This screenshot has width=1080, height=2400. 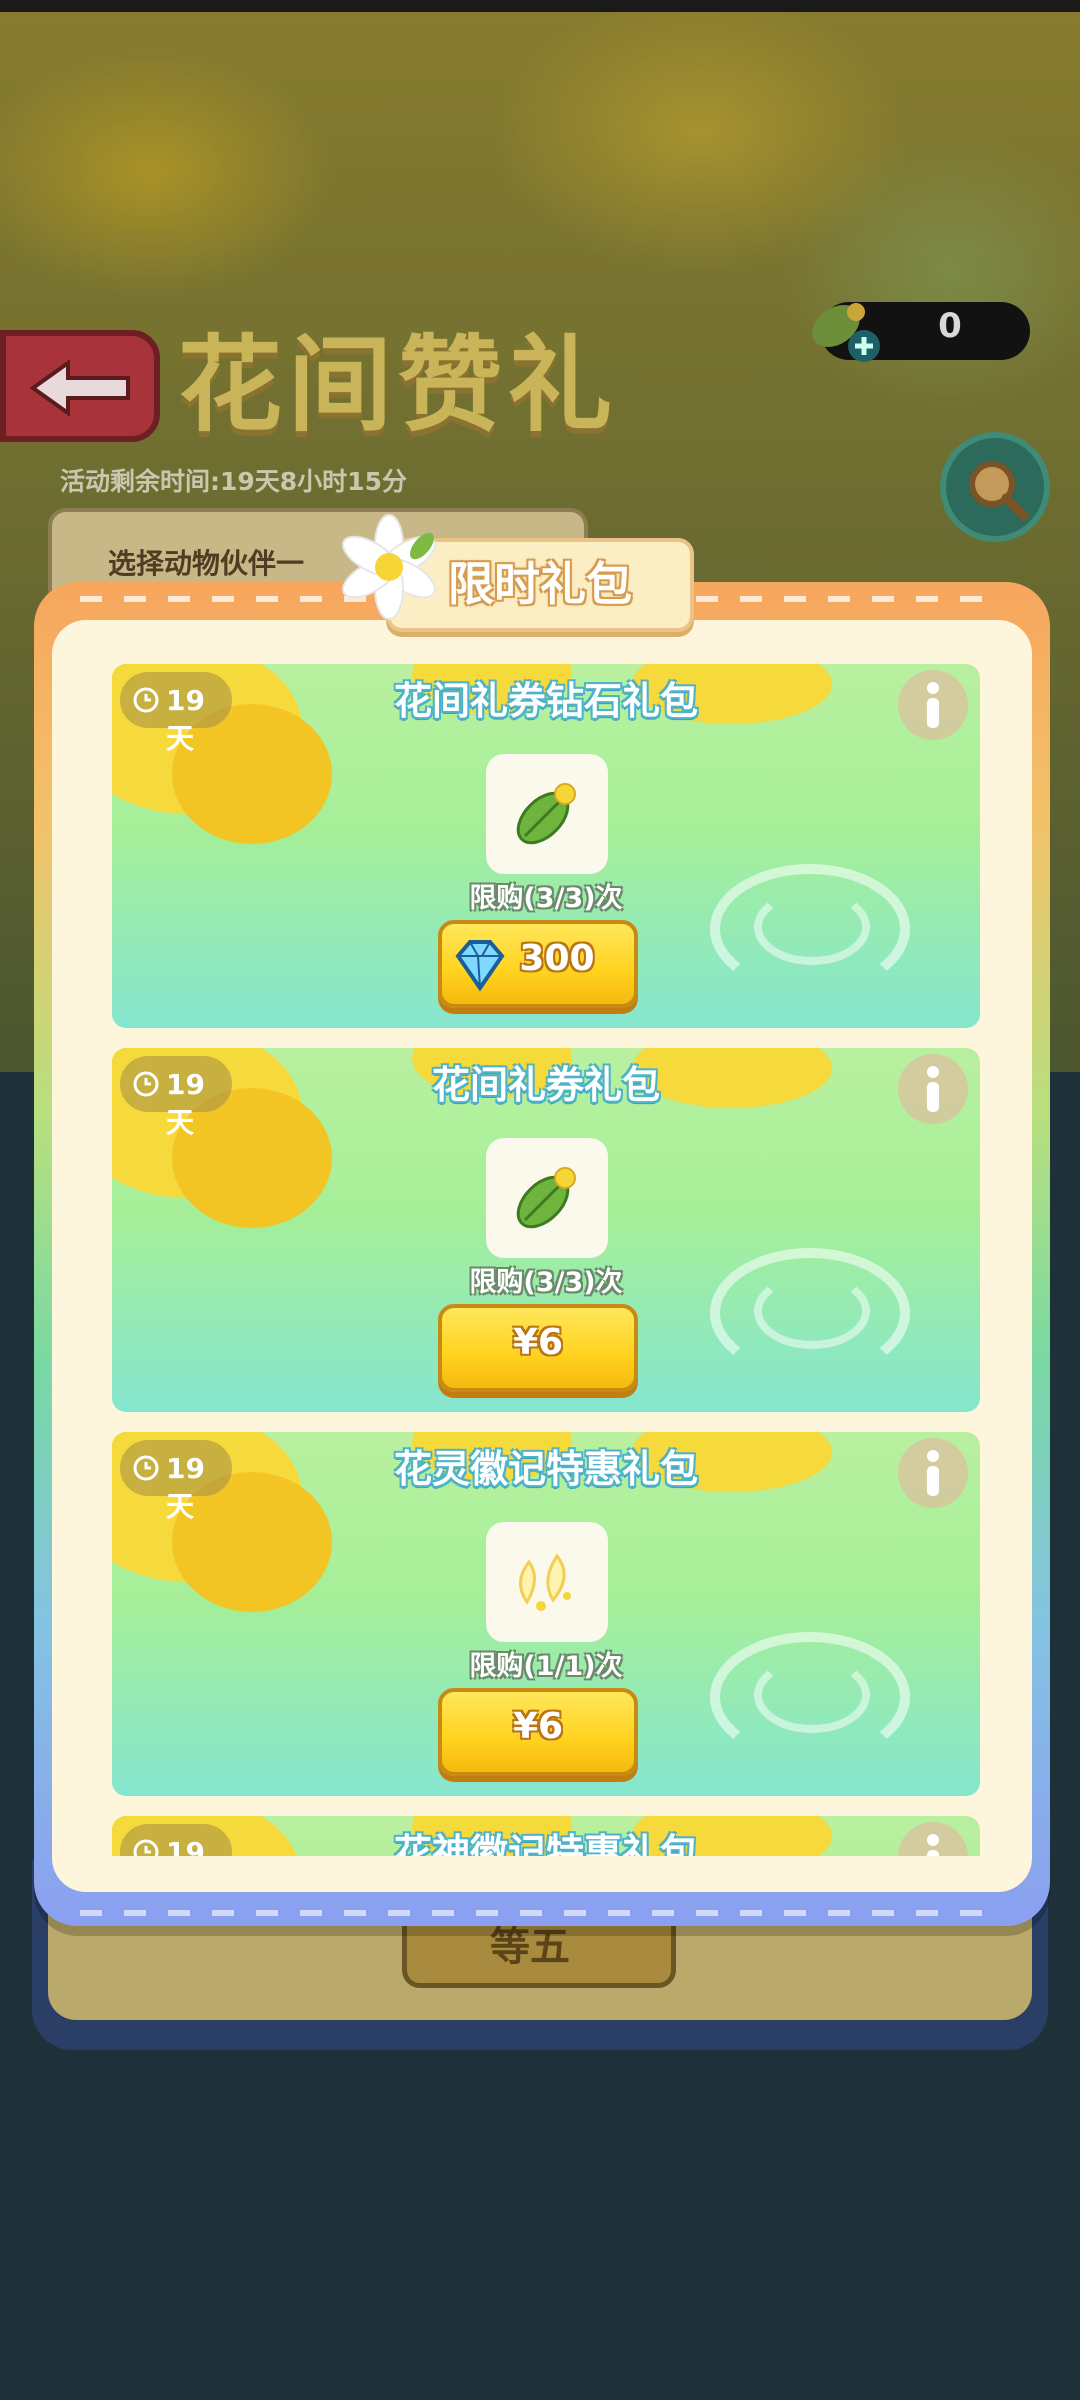 I want to click on pack-card: 19天 花灵徽记特惠礼包 限购(1/1)次 ¥6, so click(x=546, y=1614).